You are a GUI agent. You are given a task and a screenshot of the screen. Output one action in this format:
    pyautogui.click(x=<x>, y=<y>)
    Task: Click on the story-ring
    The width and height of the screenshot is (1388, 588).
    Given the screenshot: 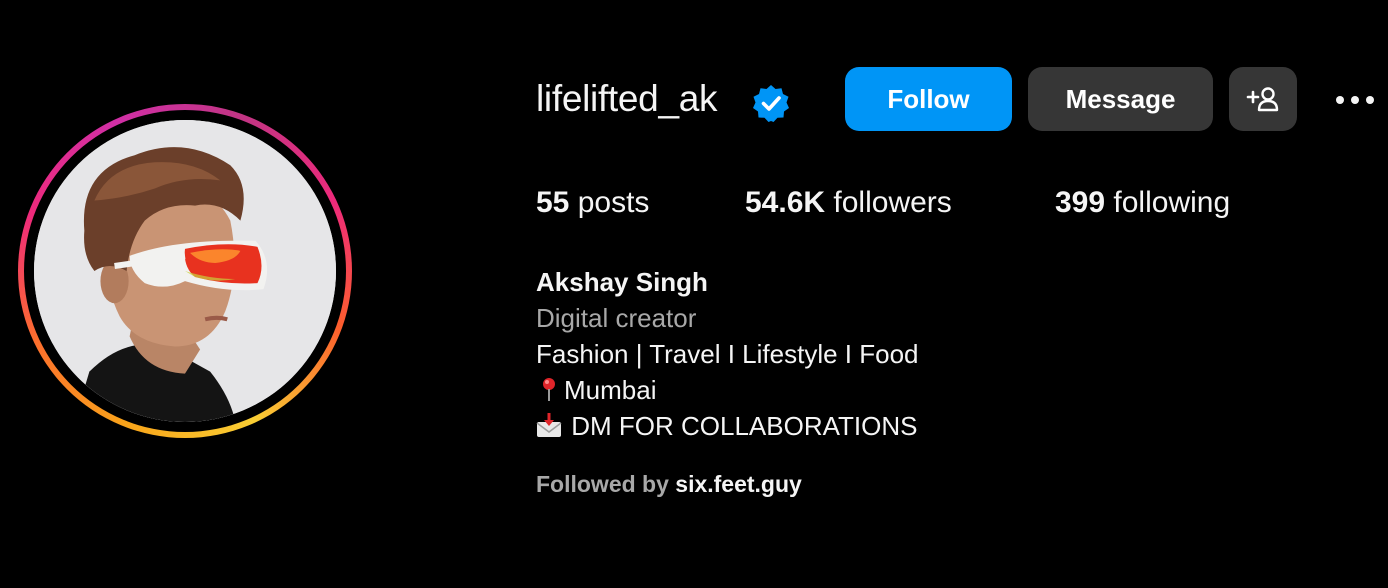 What is the action you would take?
    pyautogui.click(x=185, y=271)
    